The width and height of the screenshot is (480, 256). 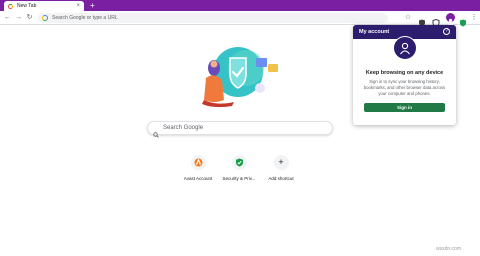 I want to click on tab-new-tab: New Tab ×, so click(x=44, y=6).